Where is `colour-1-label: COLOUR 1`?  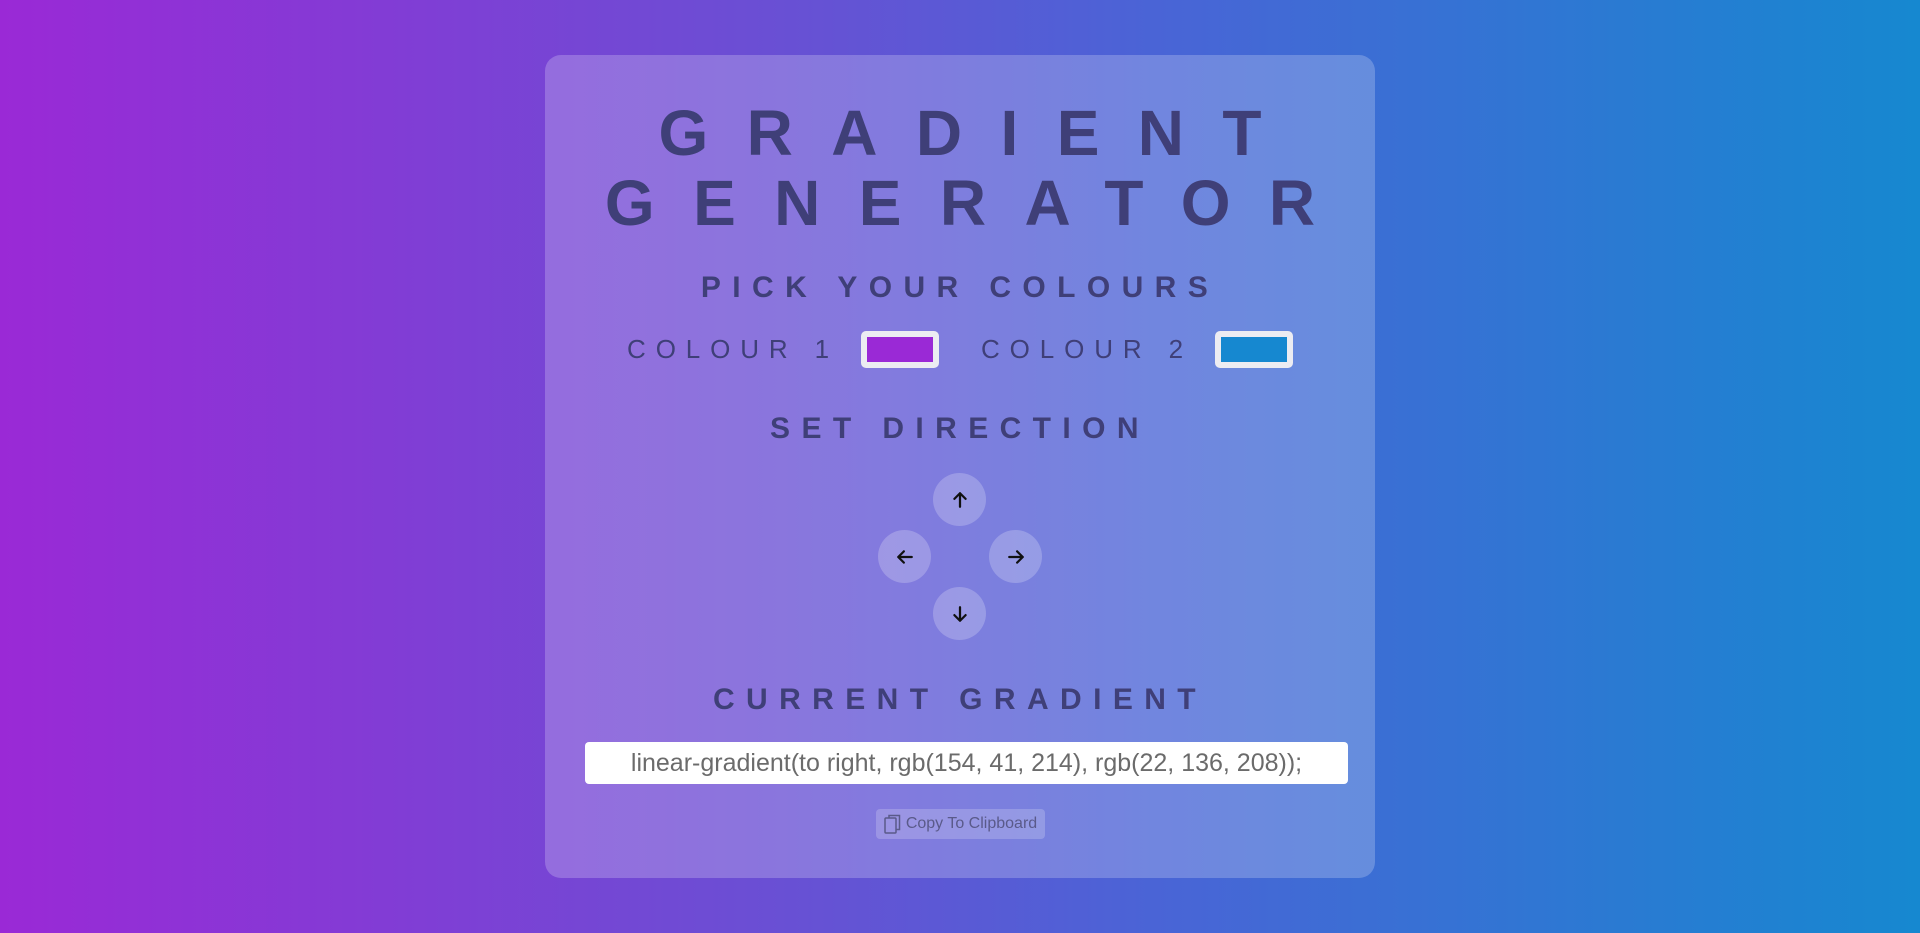
colour-1-label: COLOUR 1 is located at coordinates (733, 349).